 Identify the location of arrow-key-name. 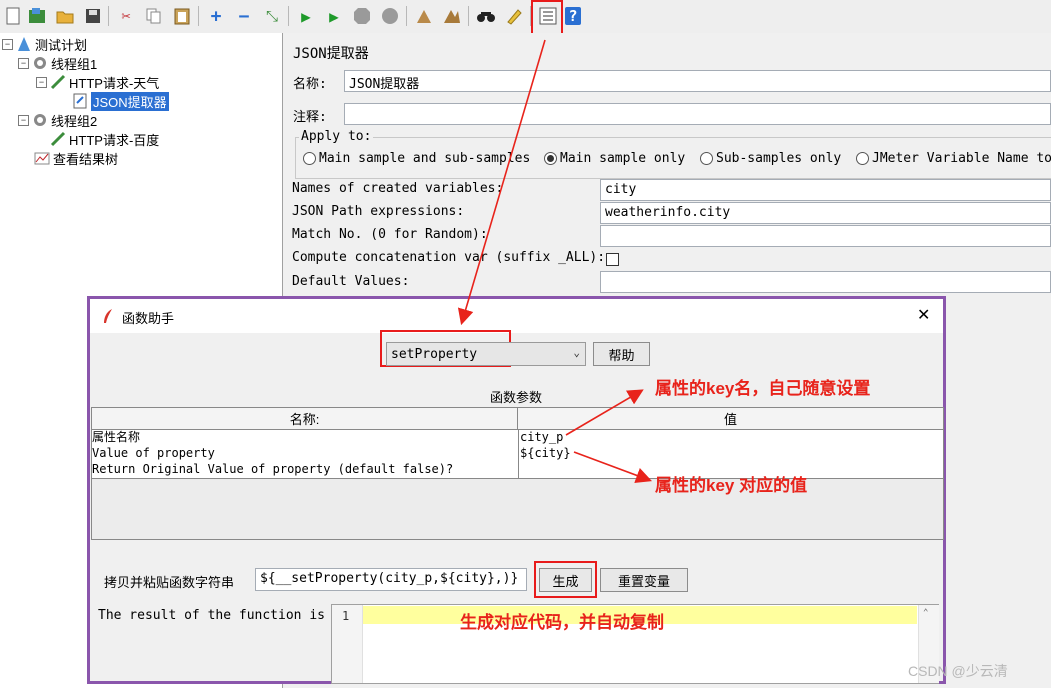
(604, 412).